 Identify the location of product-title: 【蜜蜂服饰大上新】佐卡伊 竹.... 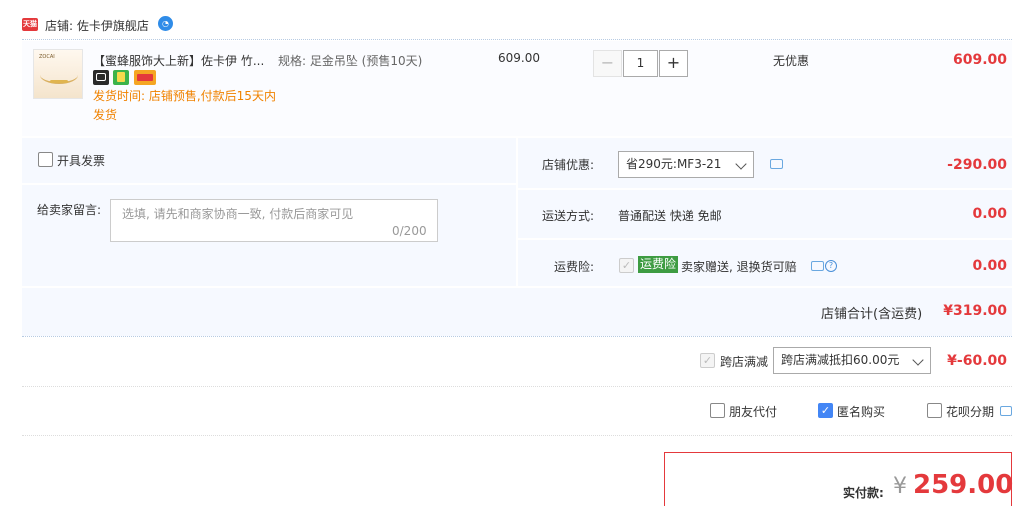
(183, 60).